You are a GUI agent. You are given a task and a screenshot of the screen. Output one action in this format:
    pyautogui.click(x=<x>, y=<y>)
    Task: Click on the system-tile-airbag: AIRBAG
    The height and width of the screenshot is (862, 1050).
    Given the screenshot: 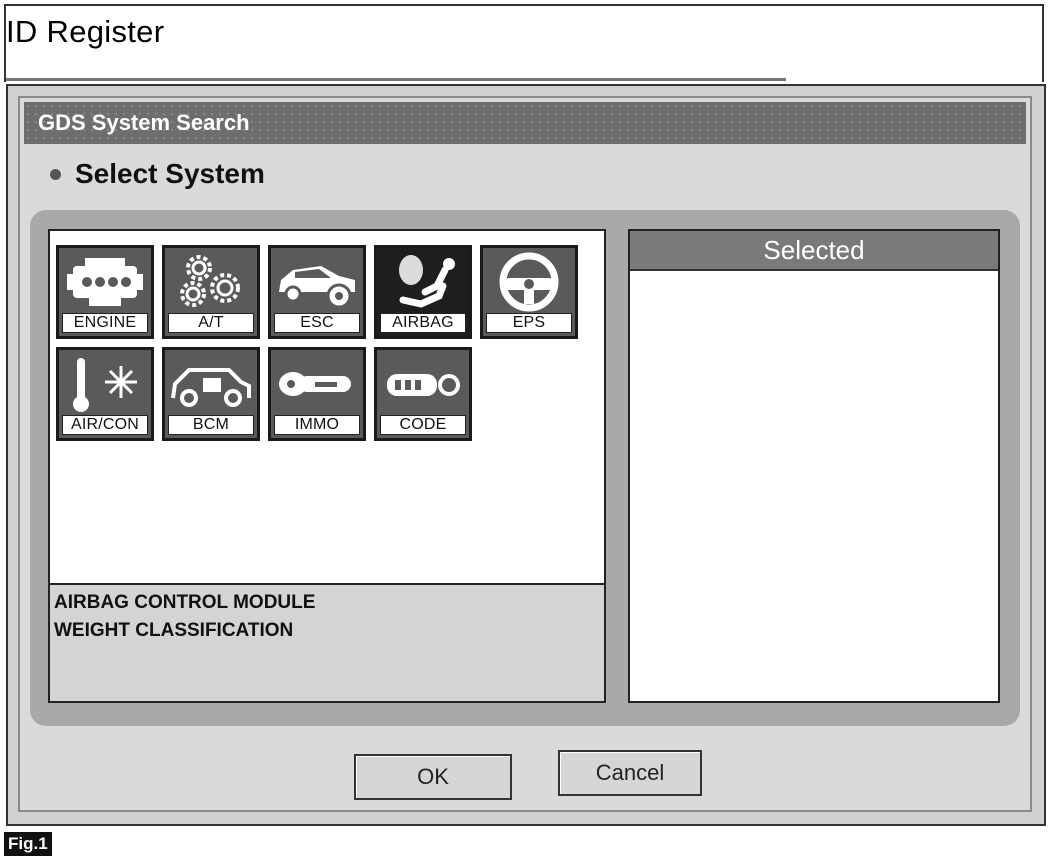 What is the action you would take?
    pyautogui.click(x=423, y=292)
    